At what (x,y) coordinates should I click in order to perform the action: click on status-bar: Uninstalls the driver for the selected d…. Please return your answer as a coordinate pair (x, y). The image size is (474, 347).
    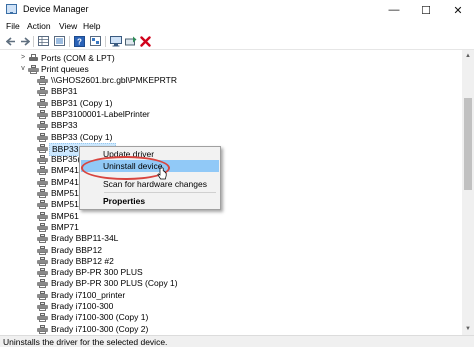
    Looking at the image, I should click on (237, 341).